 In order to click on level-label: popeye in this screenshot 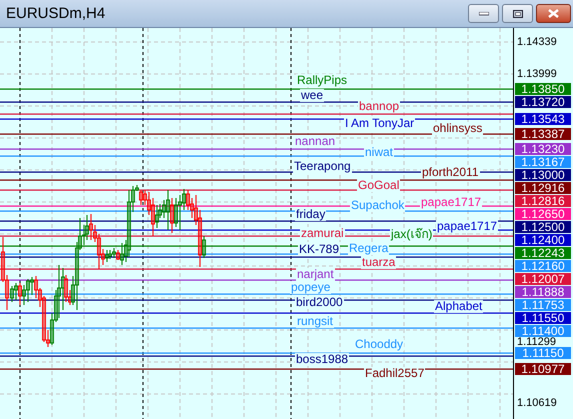, I will do `click(311, 287)`.